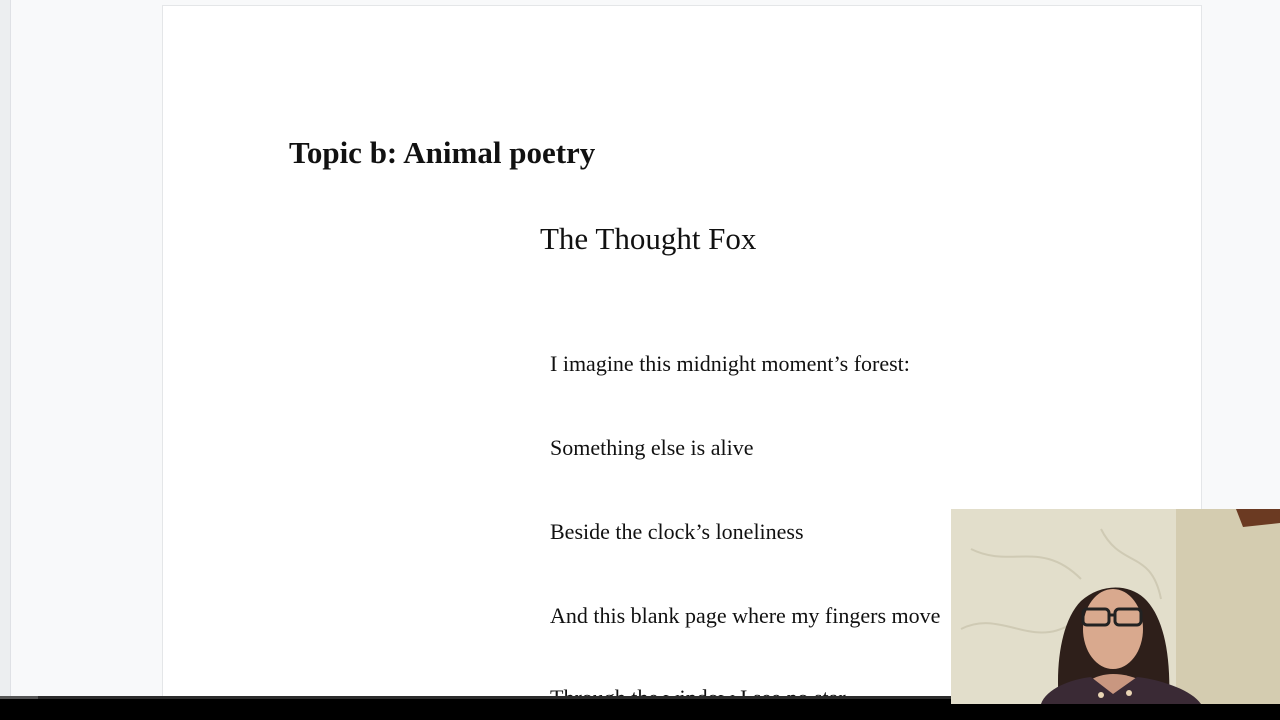 The width and height of the screenshot is (1280, 720). Describe the element at coordinates (652, 447) in the screenshot. I see `poem-line: Something else is alive` at that location.